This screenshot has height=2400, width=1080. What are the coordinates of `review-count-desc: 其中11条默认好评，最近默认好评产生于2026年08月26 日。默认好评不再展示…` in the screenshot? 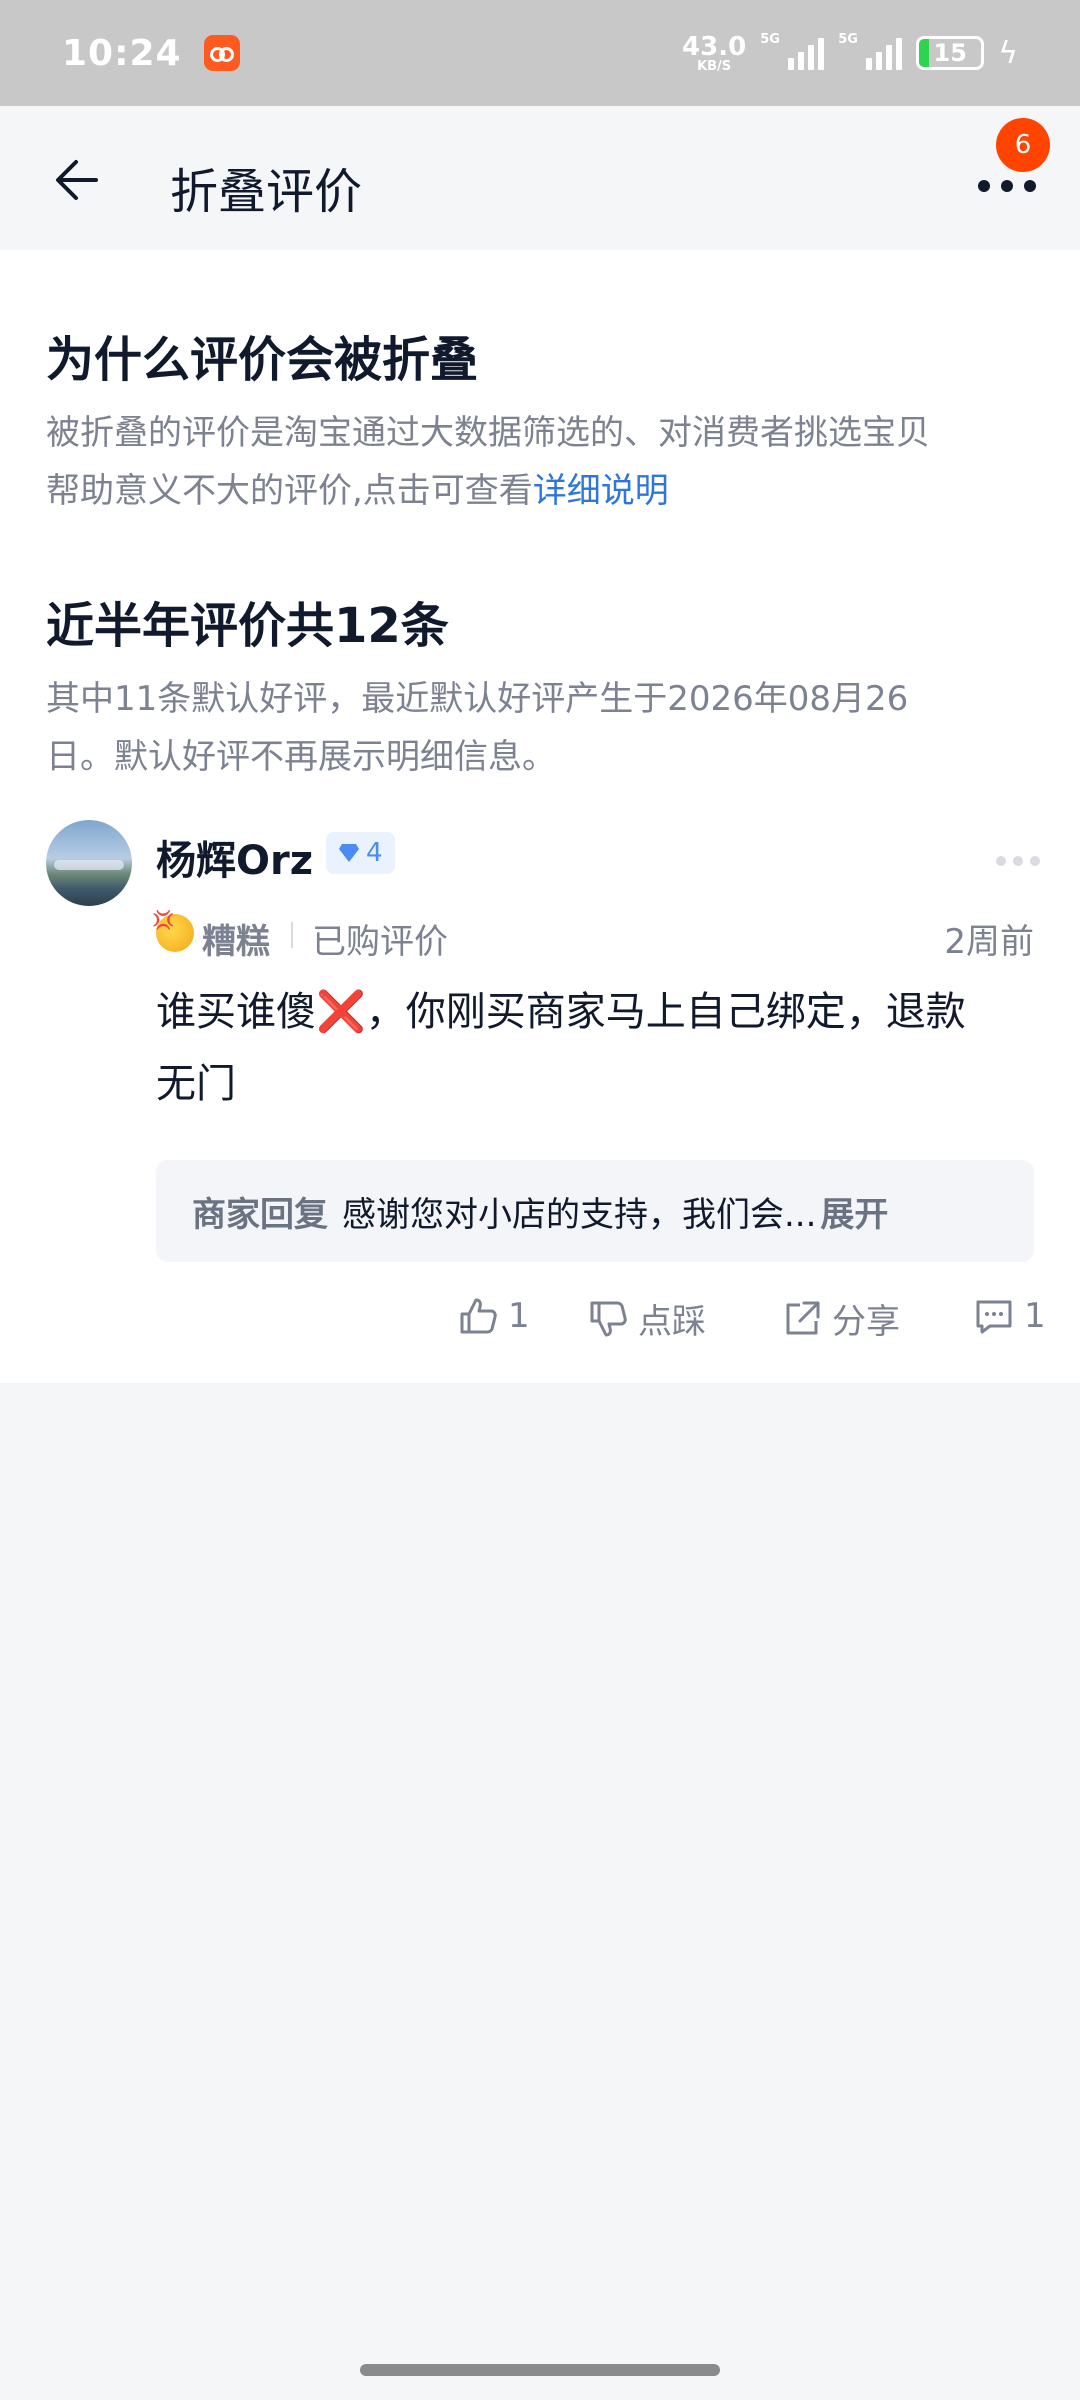 It's located at (541, 728).